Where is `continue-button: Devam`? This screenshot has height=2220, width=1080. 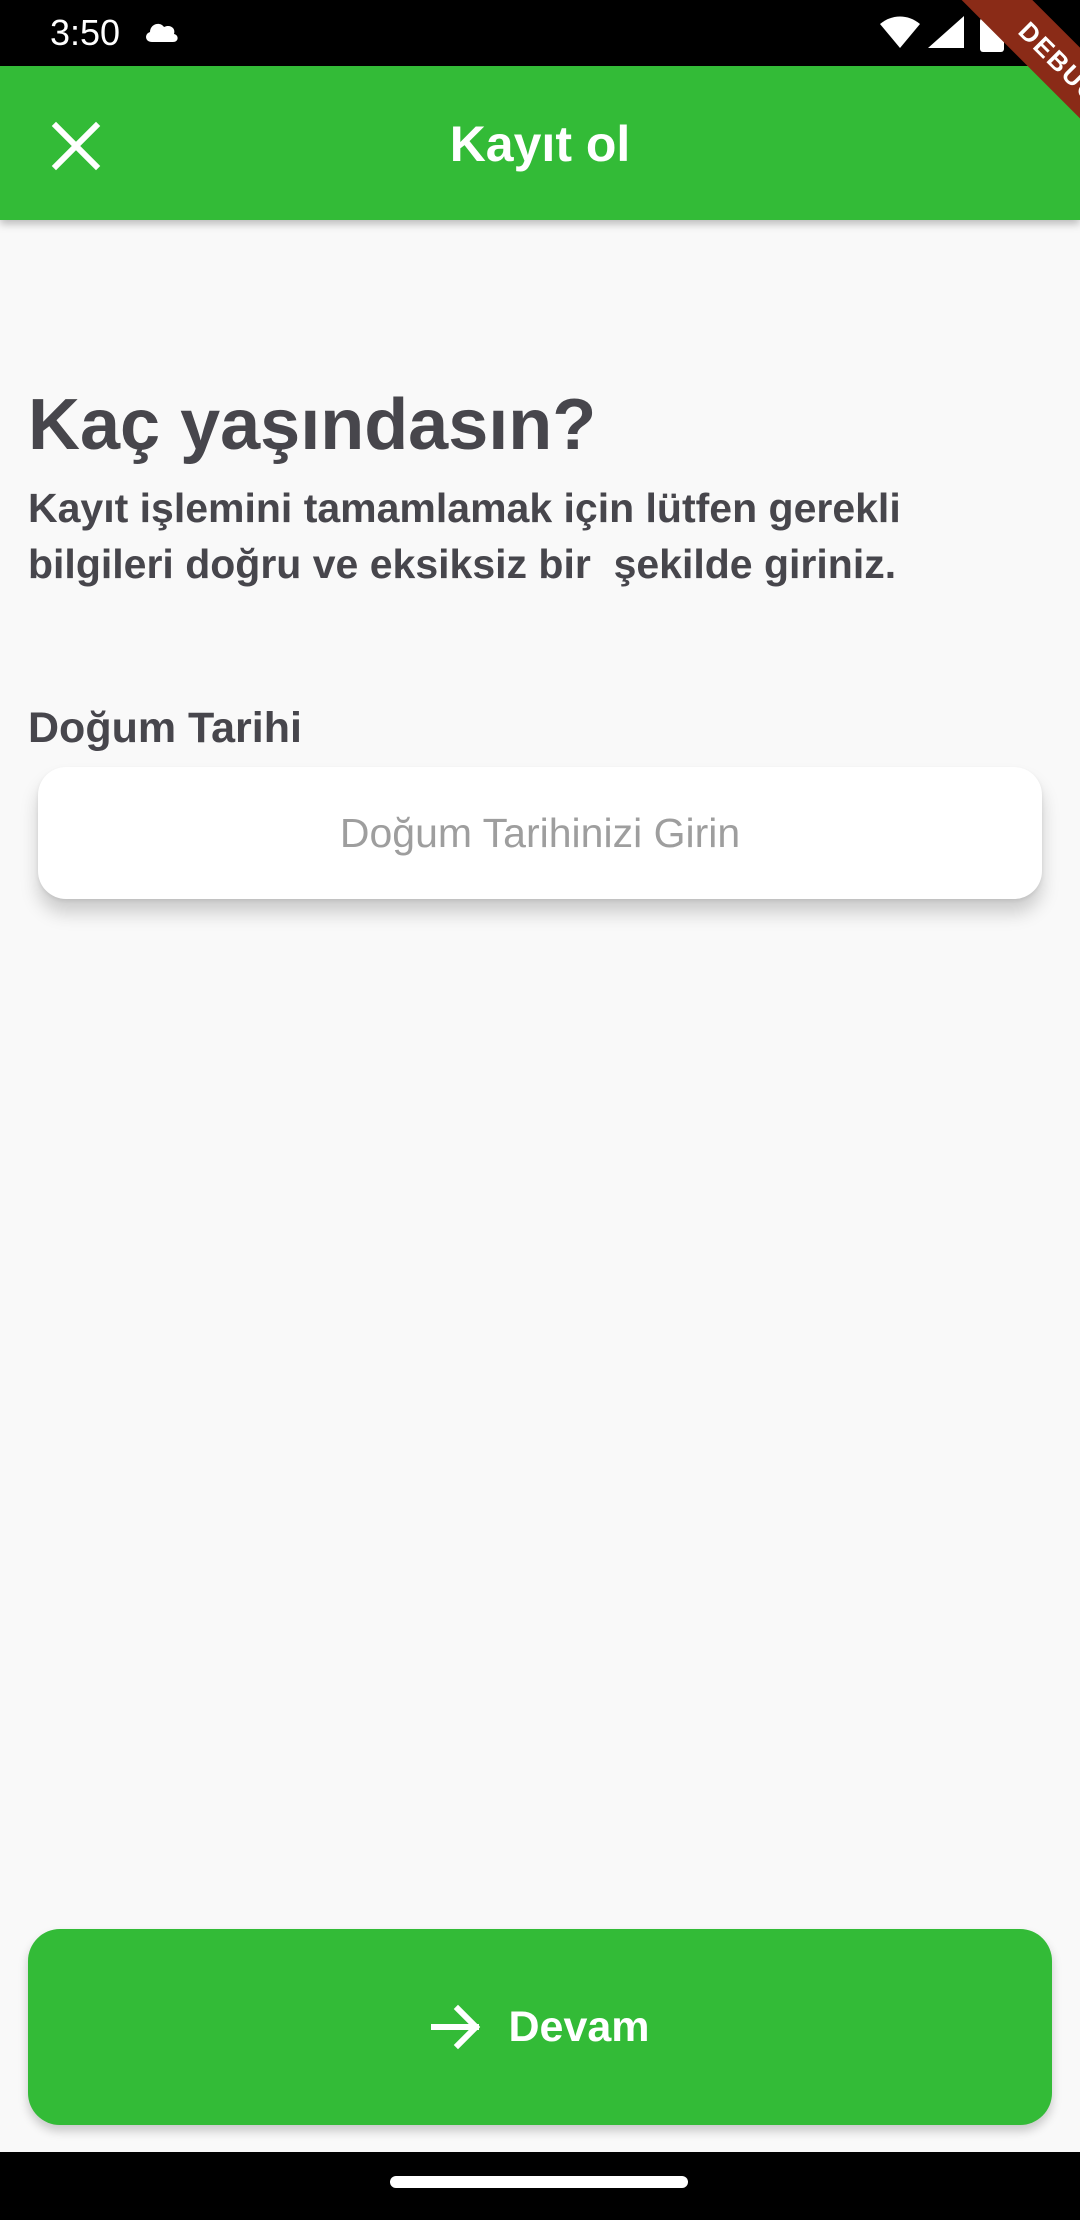 continue-button: Devam is located at coordinates (540, 2027).